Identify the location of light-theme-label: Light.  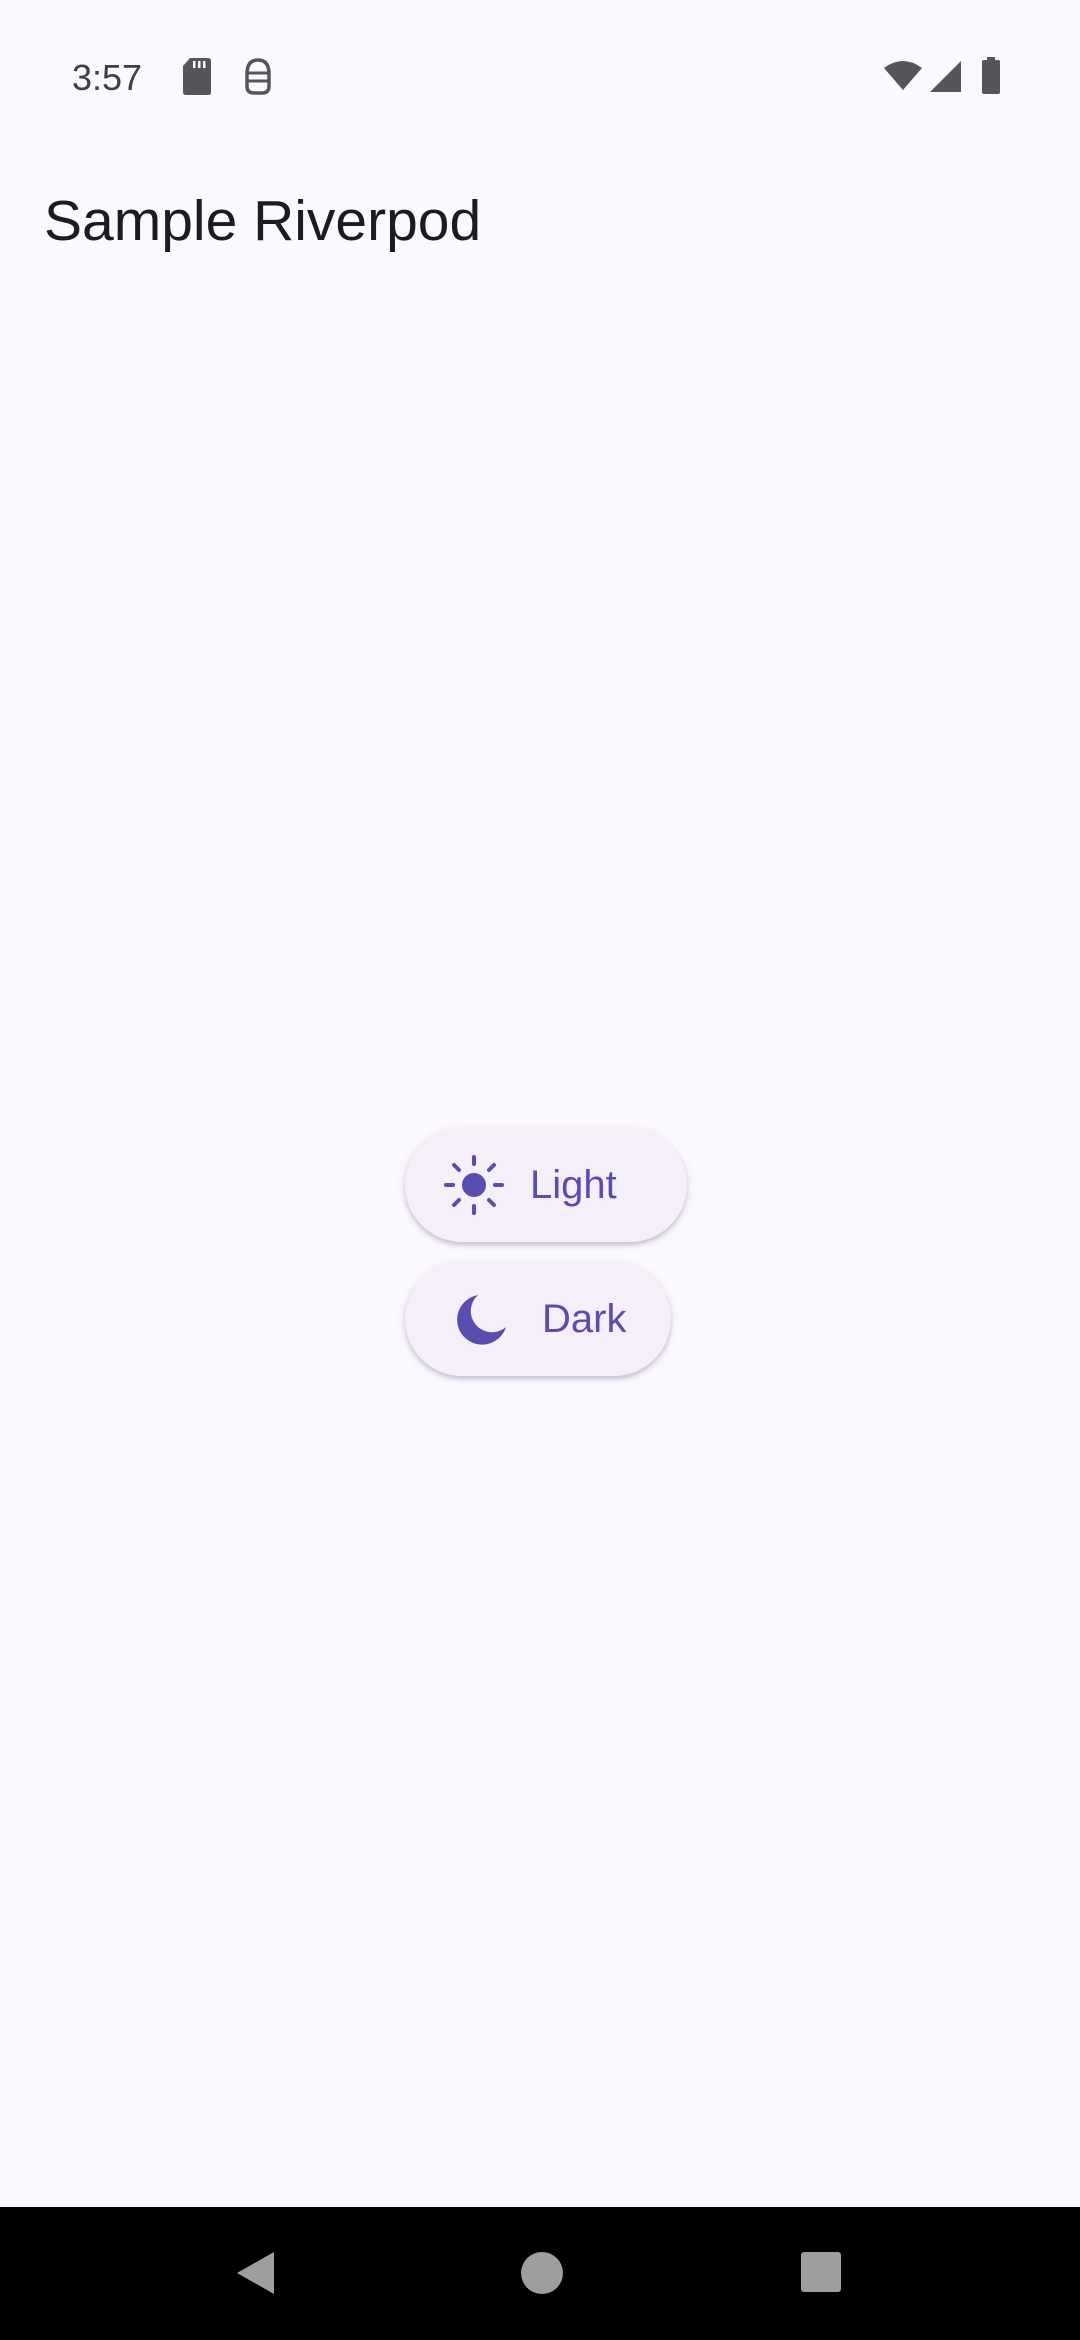
(573, 1185).